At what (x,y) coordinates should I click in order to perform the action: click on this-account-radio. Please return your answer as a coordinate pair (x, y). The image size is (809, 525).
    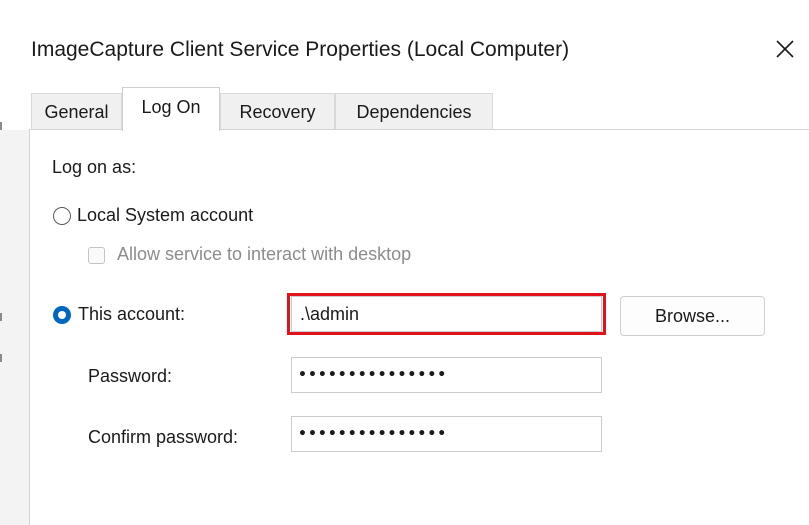
    Looking at the image, I should click on (62, 315).